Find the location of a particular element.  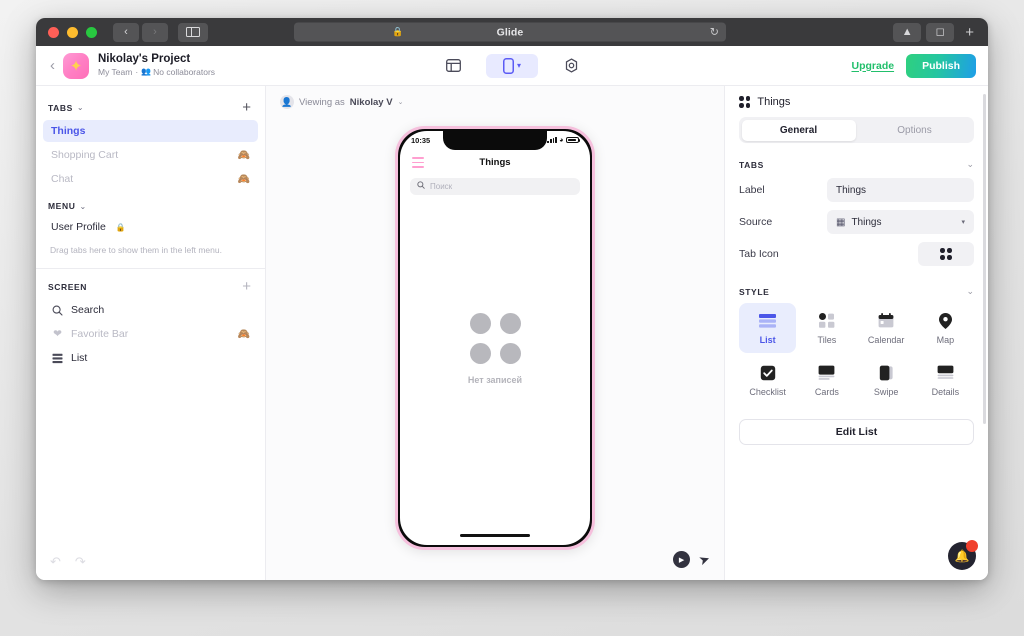

minimize-window-button is located at coordinates (72, 32).